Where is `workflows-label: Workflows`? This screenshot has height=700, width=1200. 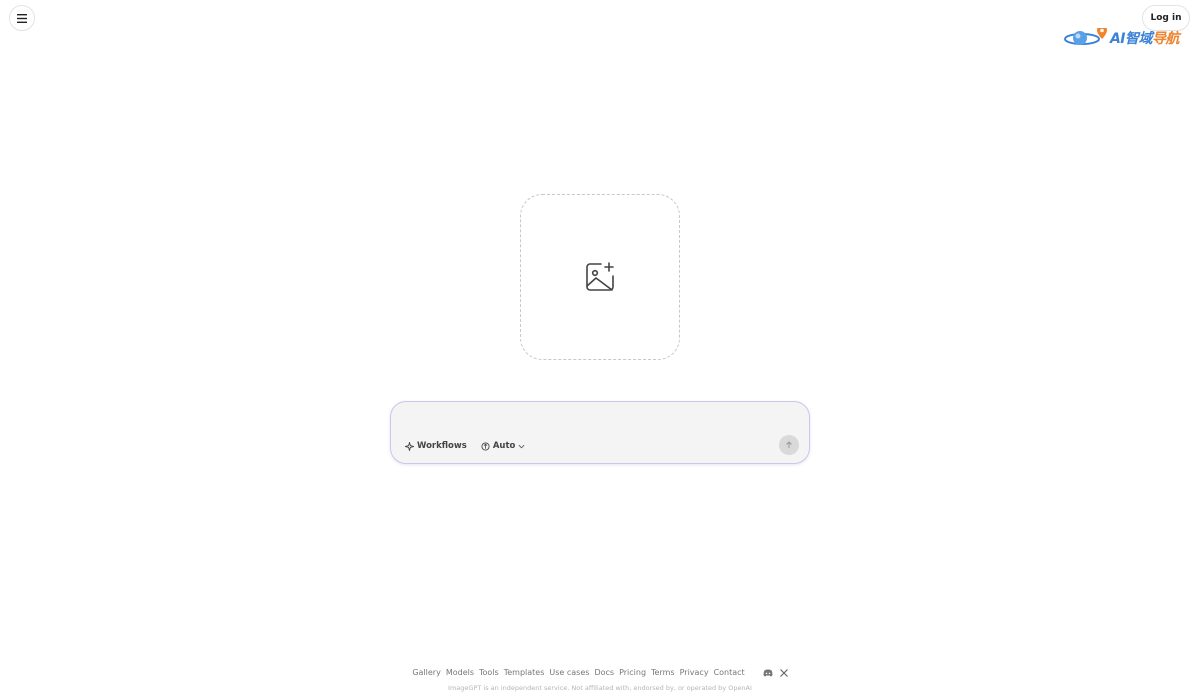
workflows-label: Workflows is located at coordinates (442, 446).